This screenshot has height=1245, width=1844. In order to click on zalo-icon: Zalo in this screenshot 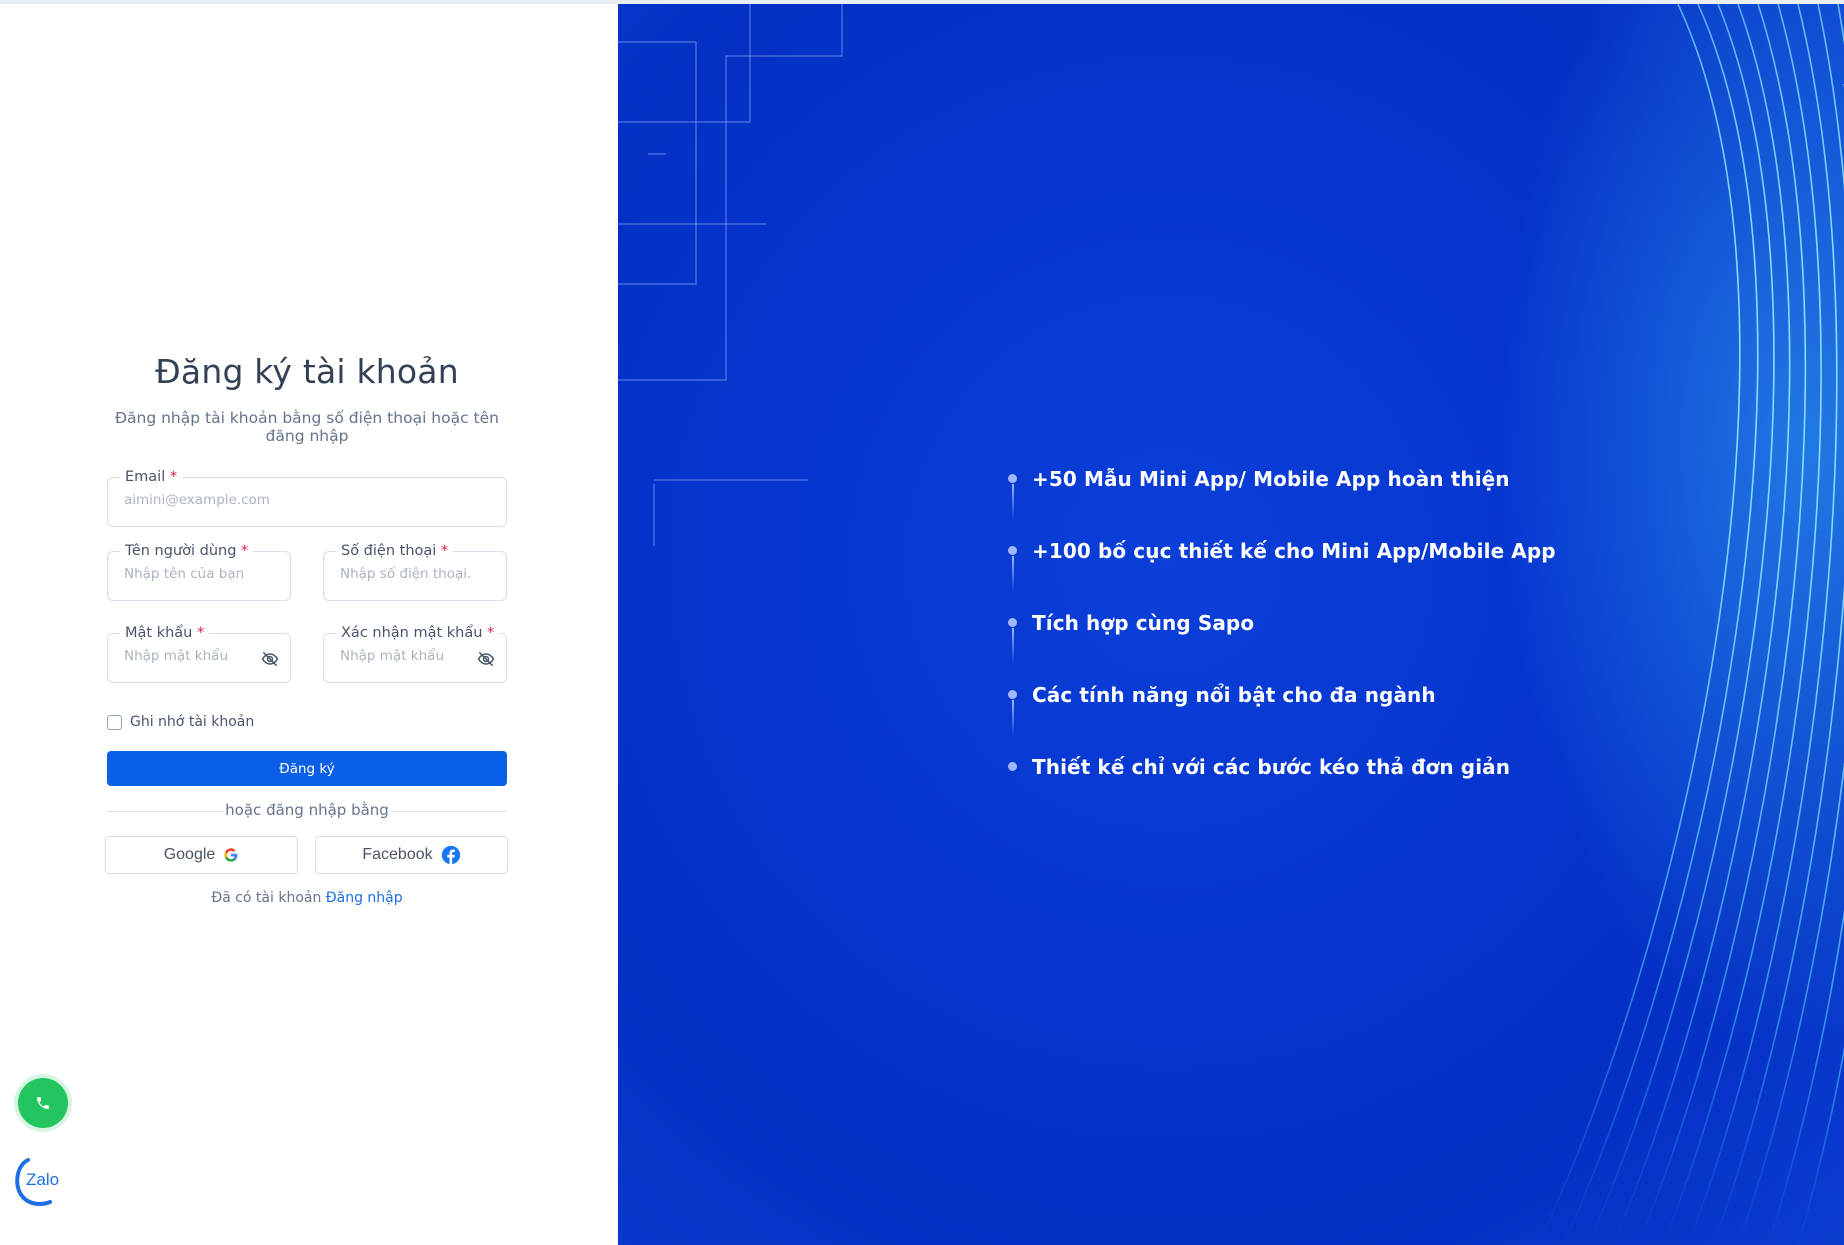, I will do `click(37, 1182)`.